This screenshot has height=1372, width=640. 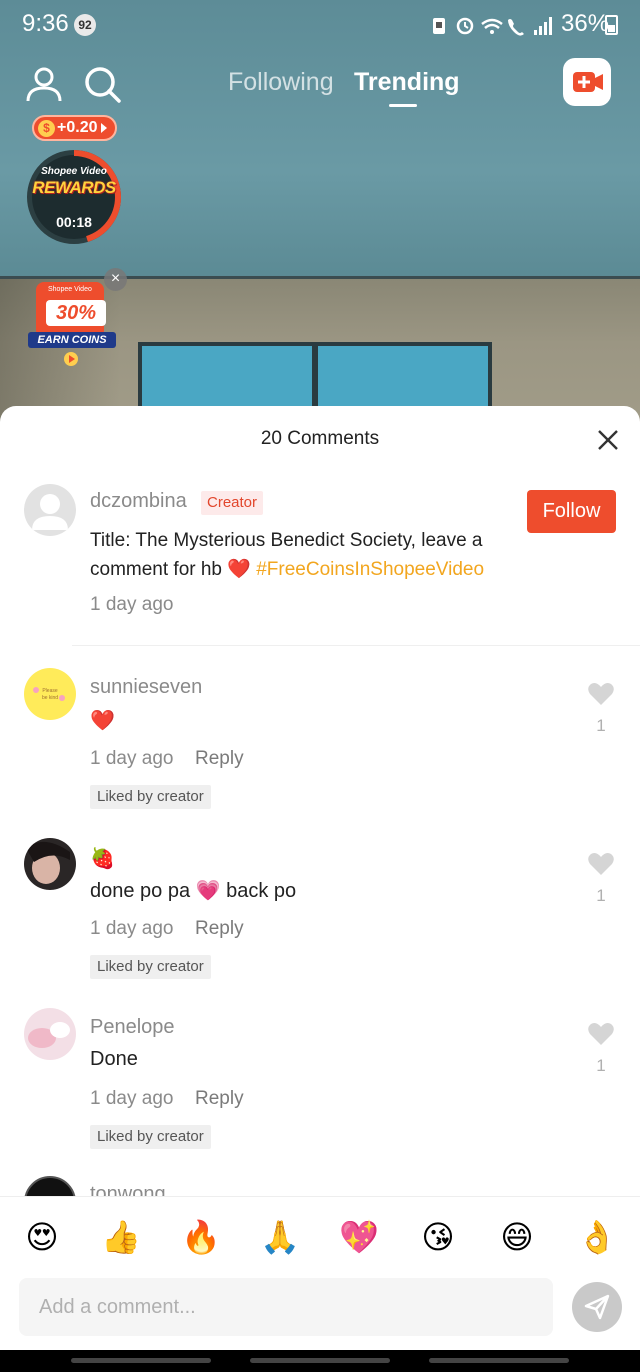 What do you see at coordinates (320, 1232) in the screenshot?
I see `quick-emoji-bar: 😍 👍 🔥 🙏 💖 😘 😄 👌` at bounding box center [320, 1232].